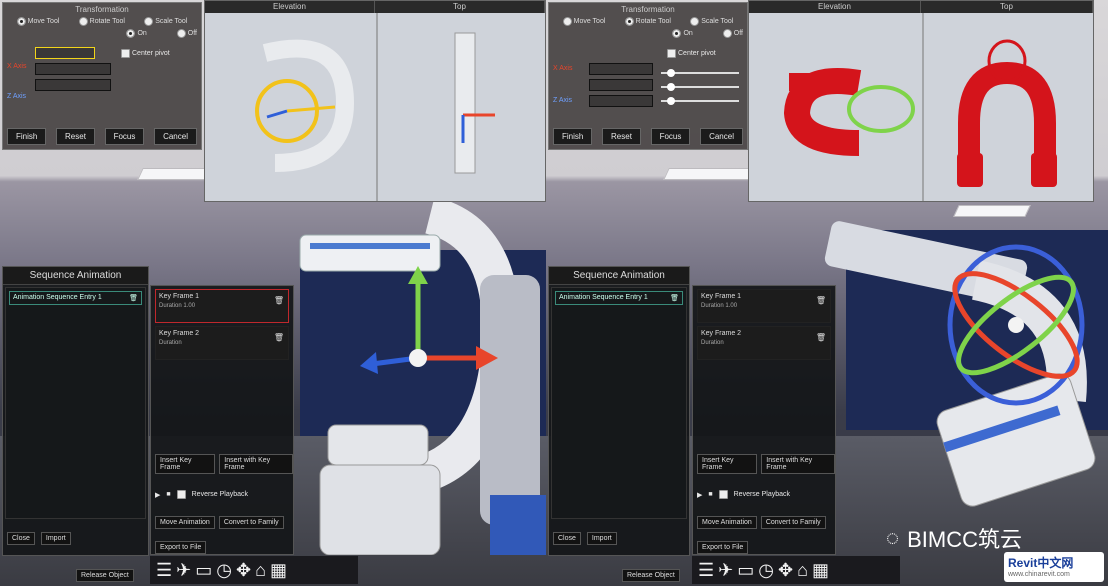  What do you see at coordinates (621, 69) in the screenshot?
I see `x-rotation-field` at bounding box center [621, 69].